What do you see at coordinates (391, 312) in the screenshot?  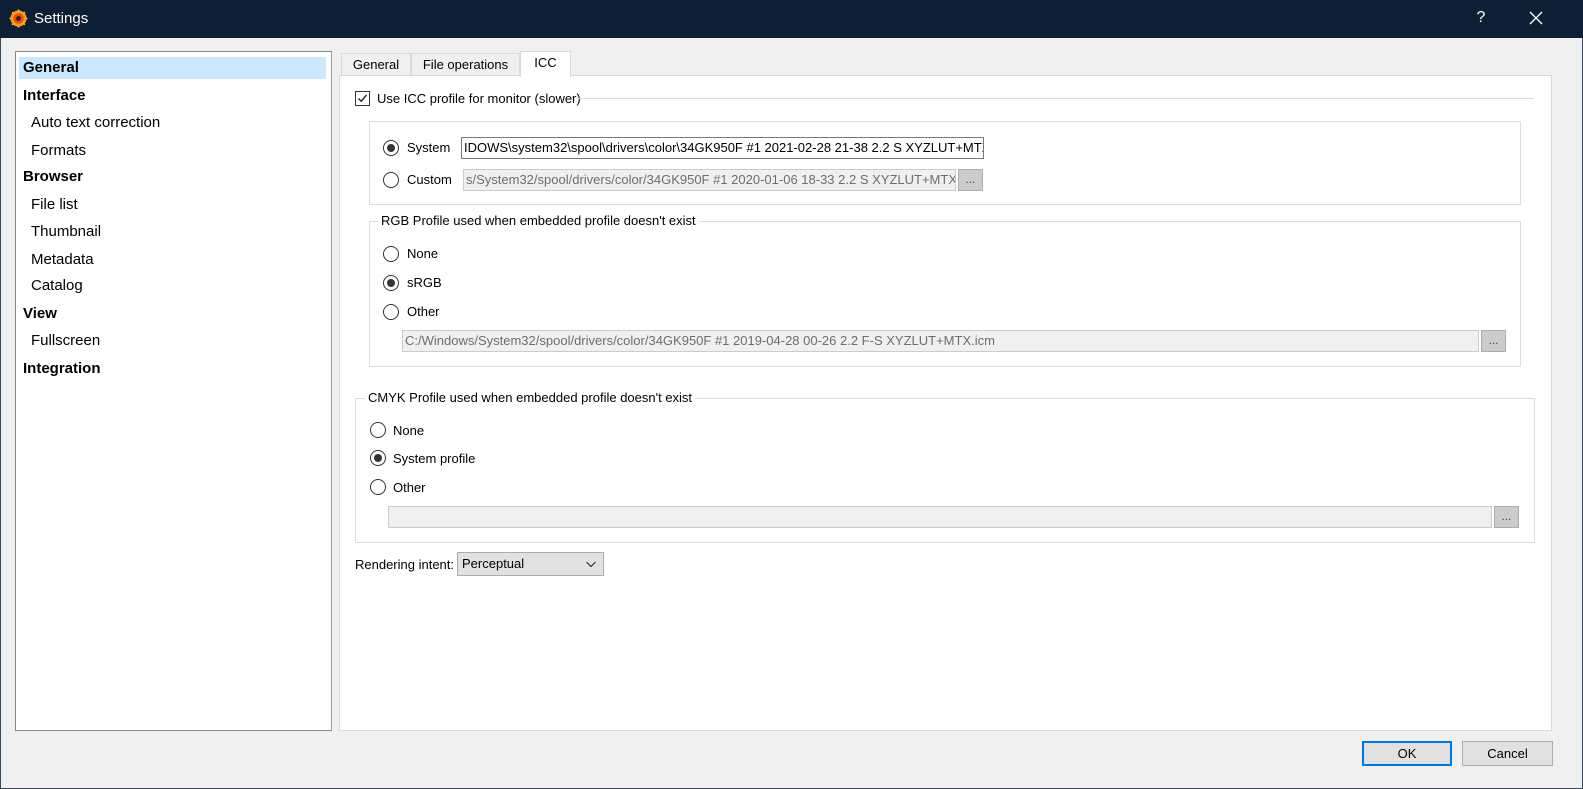 I see `rgb-other-radio` at bounding box center [391, 312].